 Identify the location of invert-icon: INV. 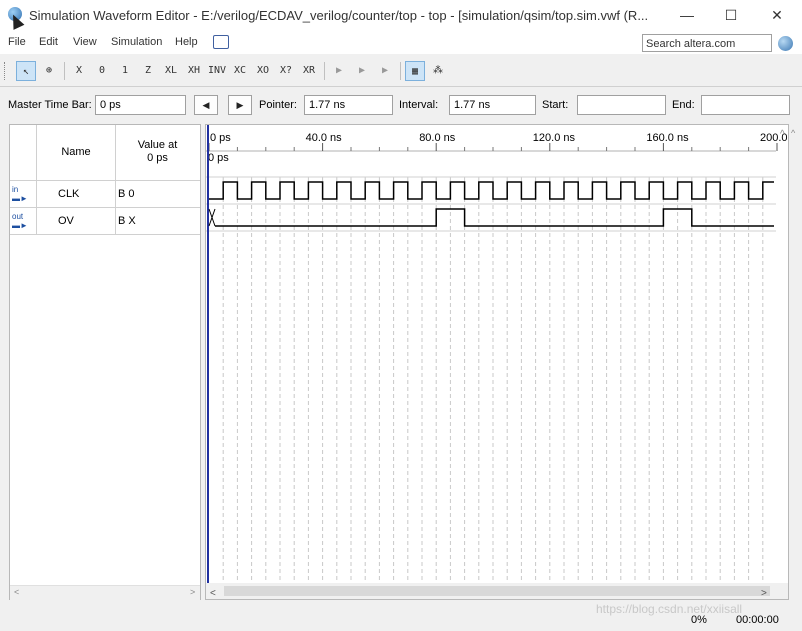
(217, 71).